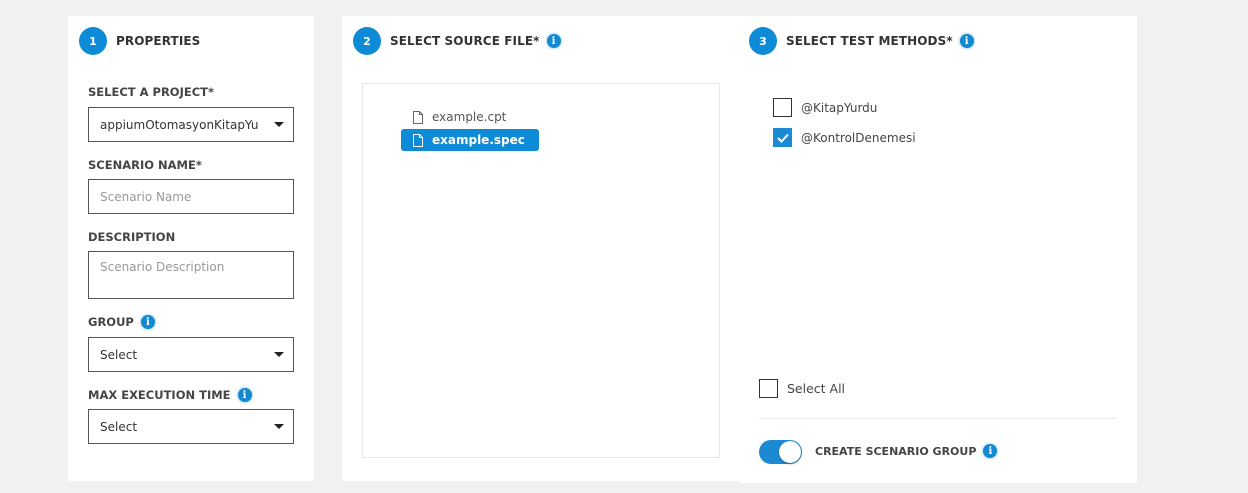 This screenshot has width=1248, height=493. What do you see at coordinates (937, 418) in the screenshot?
I see `divider` at bounding box center [937, 418].